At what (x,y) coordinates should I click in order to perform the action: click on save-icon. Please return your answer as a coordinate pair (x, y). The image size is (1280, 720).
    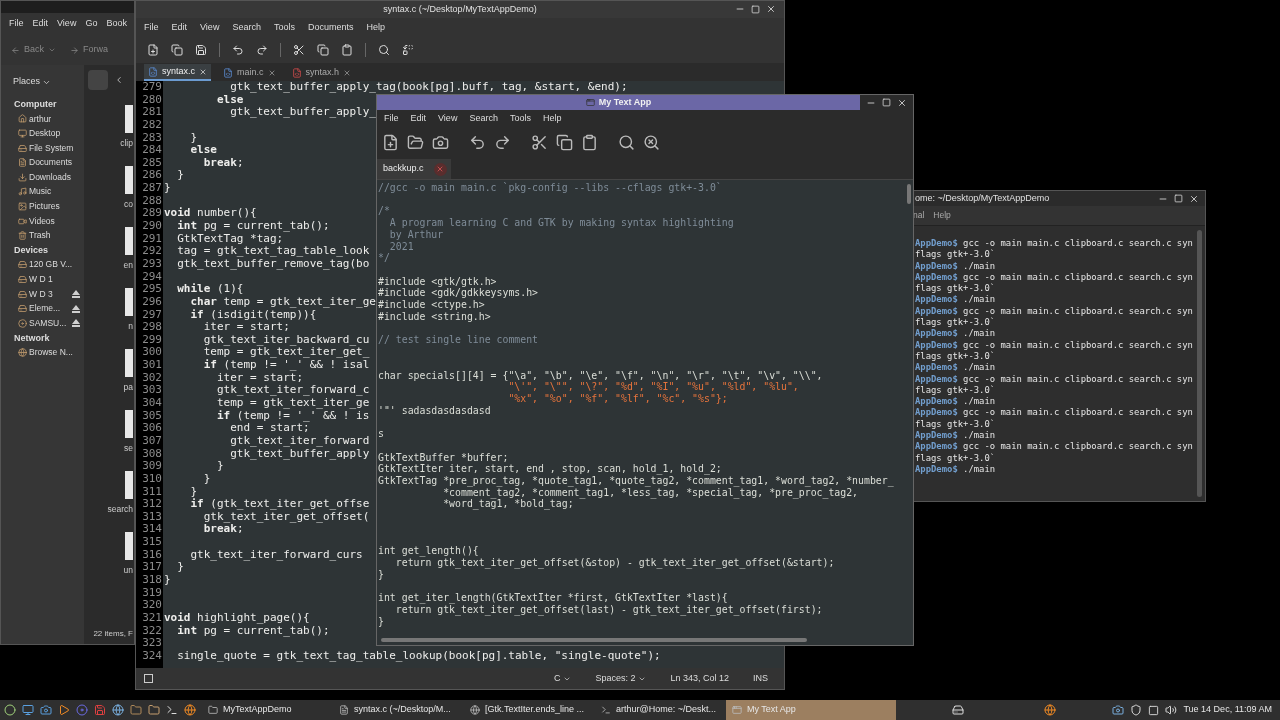
    Looking at the image, I should click on (440, 142).